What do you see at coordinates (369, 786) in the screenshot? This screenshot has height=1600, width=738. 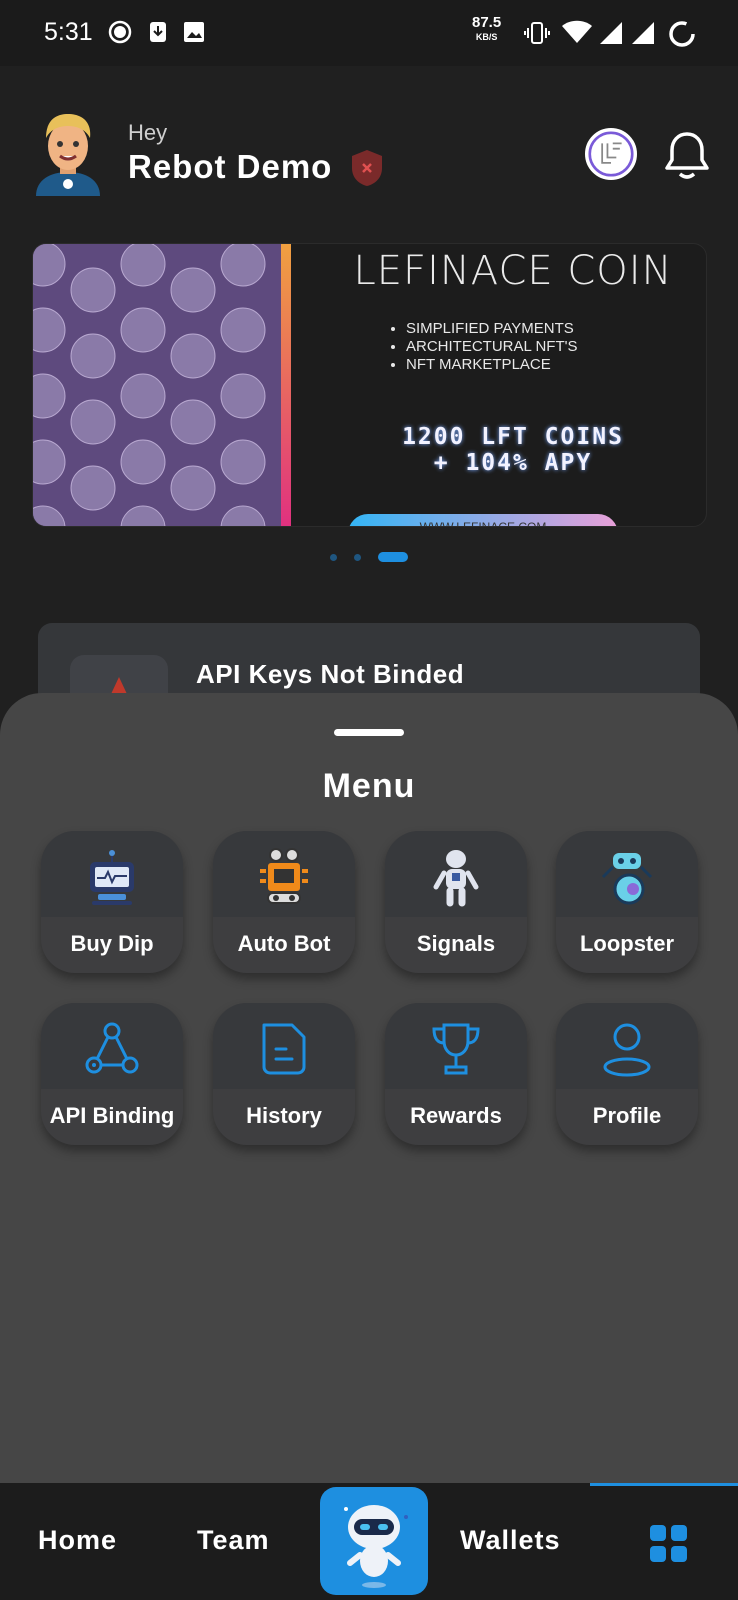 I see `menu-title: Menu` at bounding box center [369, 786].